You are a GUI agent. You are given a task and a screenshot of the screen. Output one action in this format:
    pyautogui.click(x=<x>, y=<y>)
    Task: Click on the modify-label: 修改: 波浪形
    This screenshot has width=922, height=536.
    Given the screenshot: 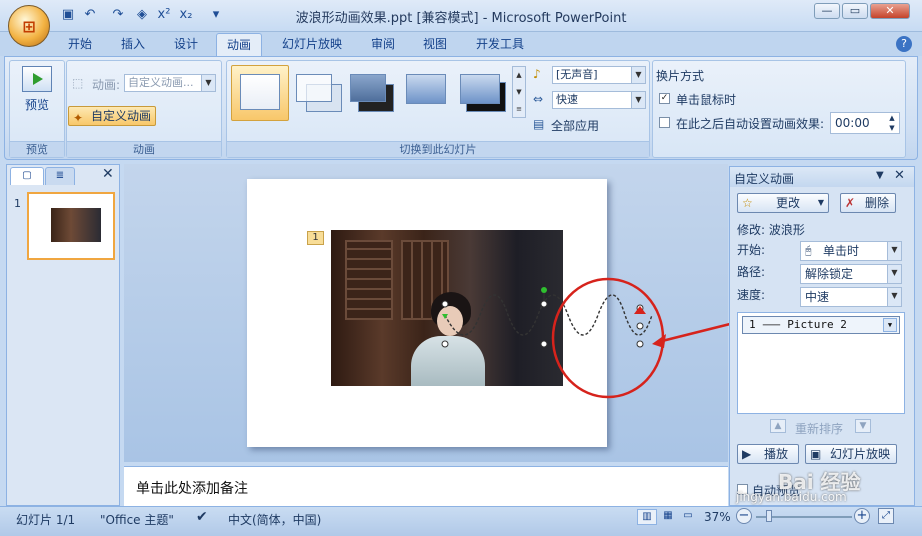 What is the action you would take?
    pyautogui.click(x=771, y=230)
    